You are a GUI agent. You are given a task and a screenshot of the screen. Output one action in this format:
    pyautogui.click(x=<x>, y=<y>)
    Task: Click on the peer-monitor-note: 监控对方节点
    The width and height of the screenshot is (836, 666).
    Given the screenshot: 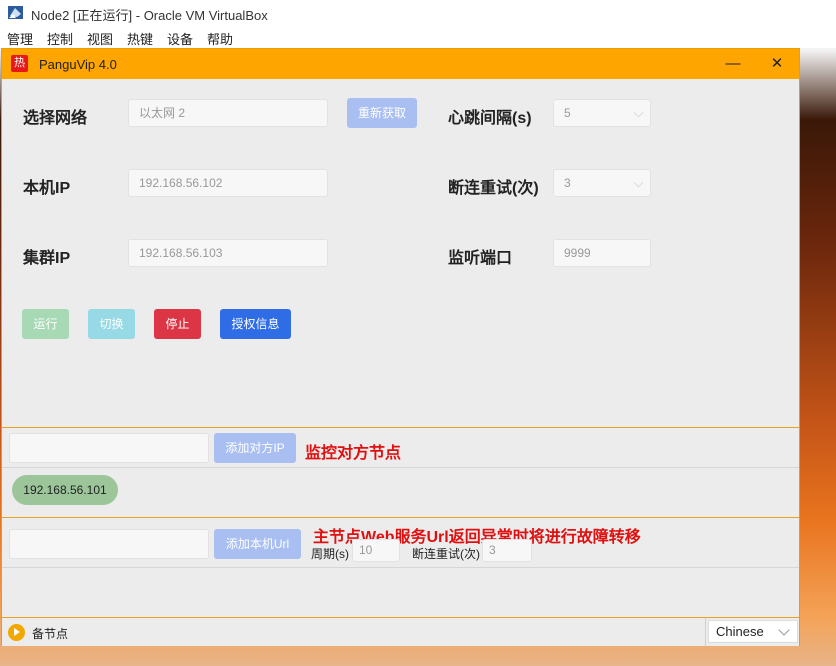 What is the action you would take?
    pyautogui.click(x=353, y=453)
    